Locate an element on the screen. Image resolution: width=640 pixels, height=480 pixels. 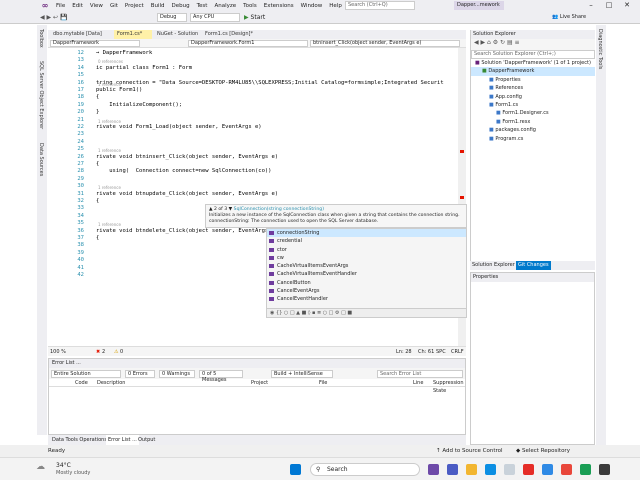
error-column-header: Suppression State is located at coordinates (449, 387).